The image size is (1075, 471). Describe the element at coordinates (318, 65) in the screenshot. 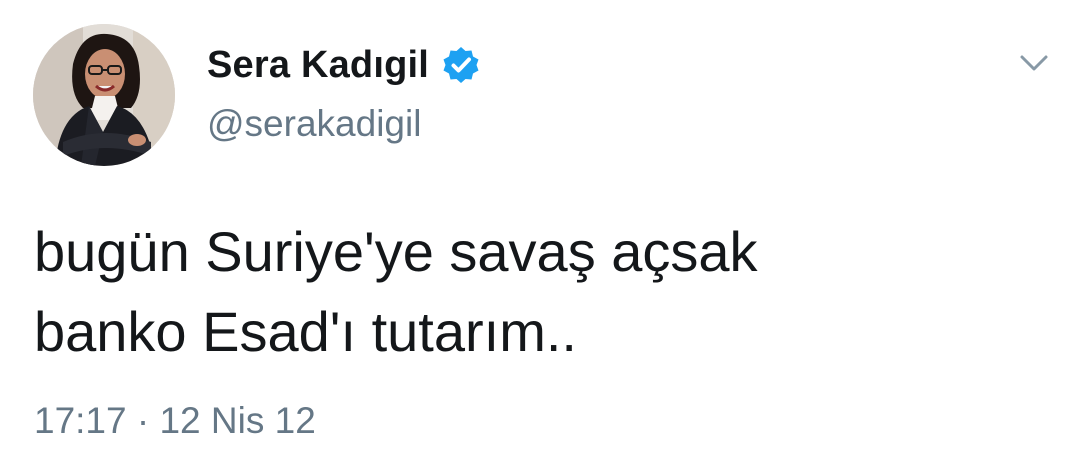

I see `display-name: Sera Kadıgil` at that location.